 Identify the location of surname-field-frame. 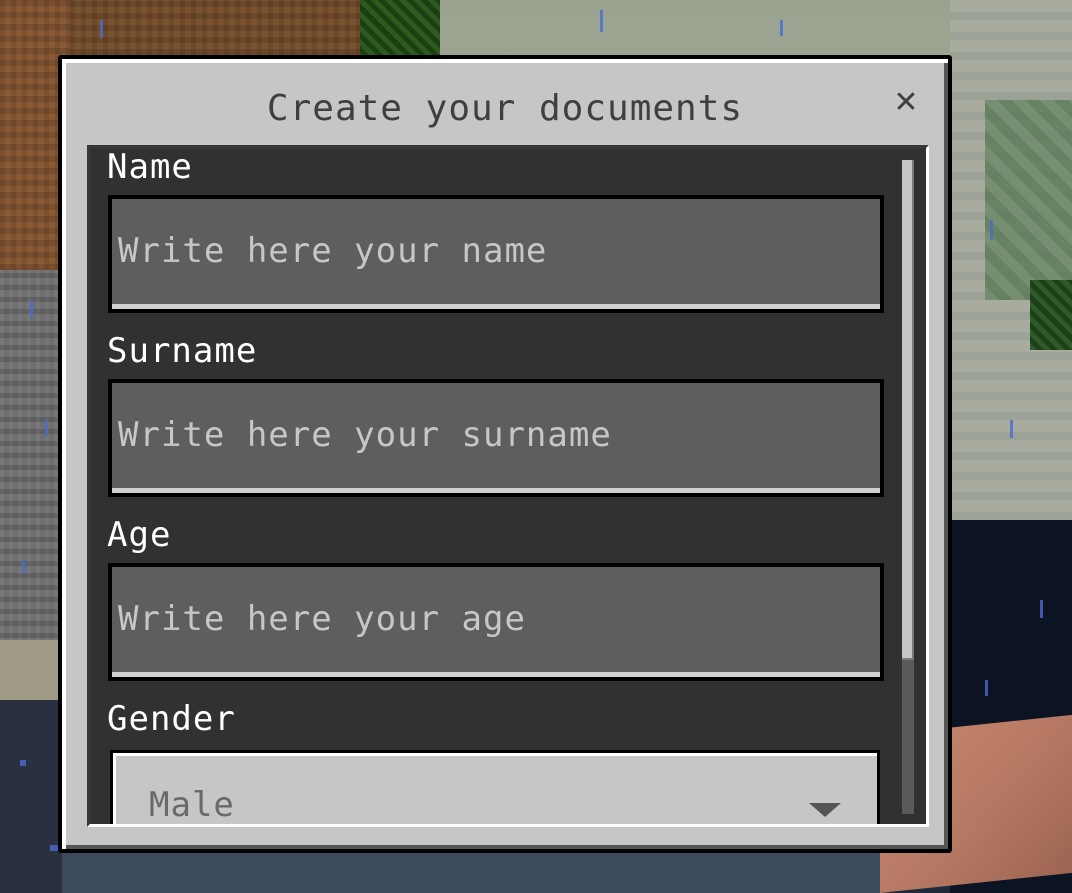
(496, 438).